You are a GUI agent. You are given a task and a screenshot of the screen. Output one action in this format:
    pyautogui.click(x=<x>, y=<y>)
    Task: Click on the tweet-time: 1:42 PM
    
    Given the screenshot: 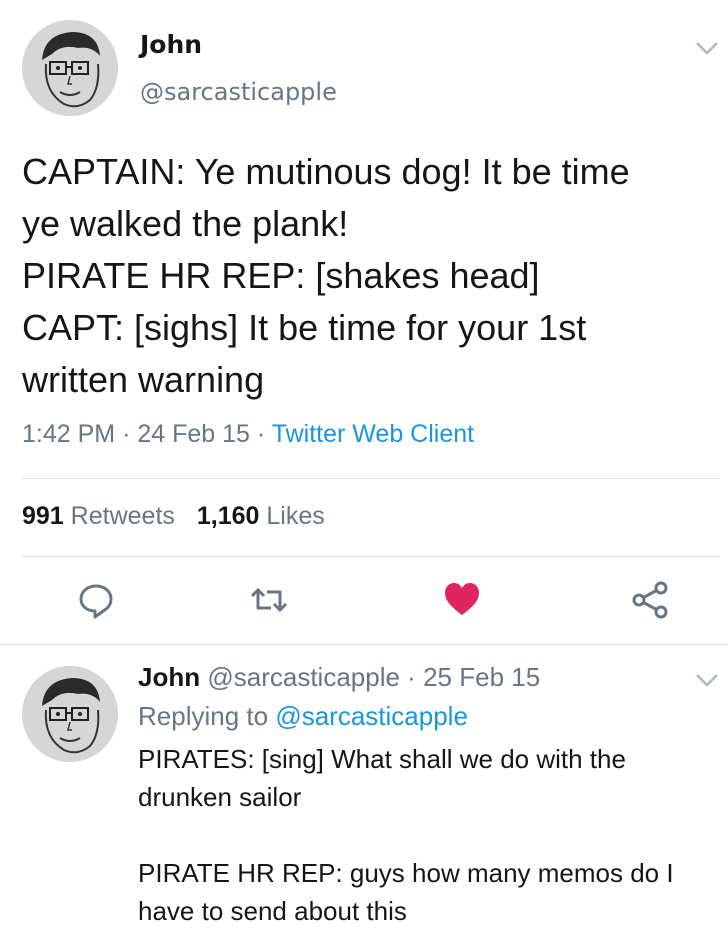 What is the action you would take?
    pyautogui.click(x=68, y=434)
    